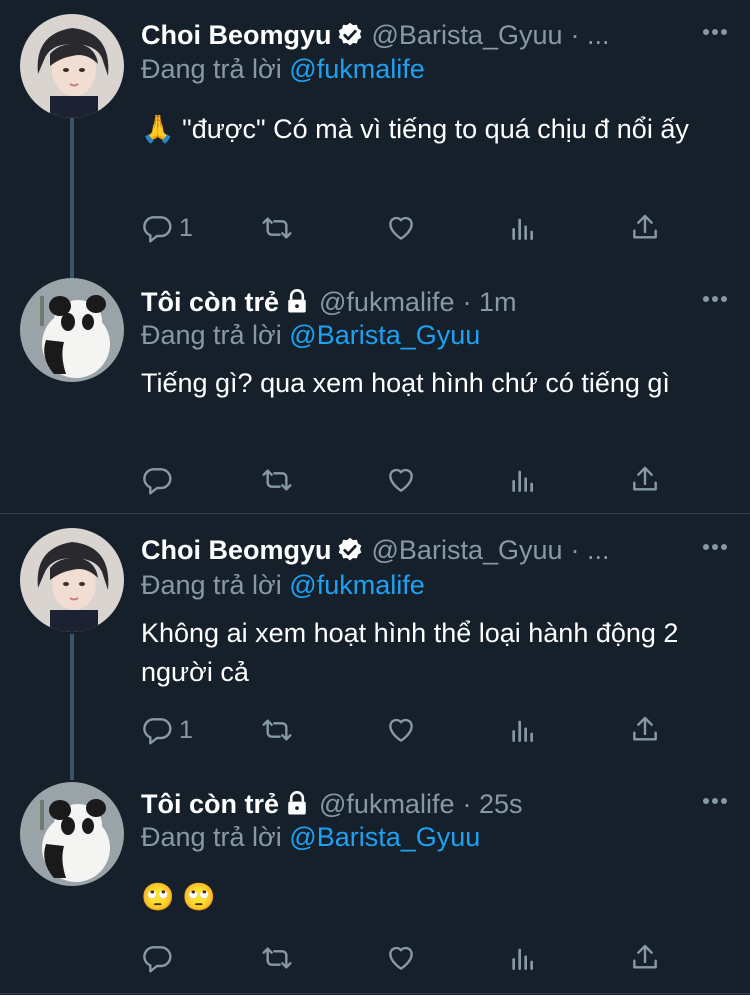 This screenshot has width=750, height=995. Describe the element at coordinates (375, 993) in the screenshot. I see `divider` at that location.